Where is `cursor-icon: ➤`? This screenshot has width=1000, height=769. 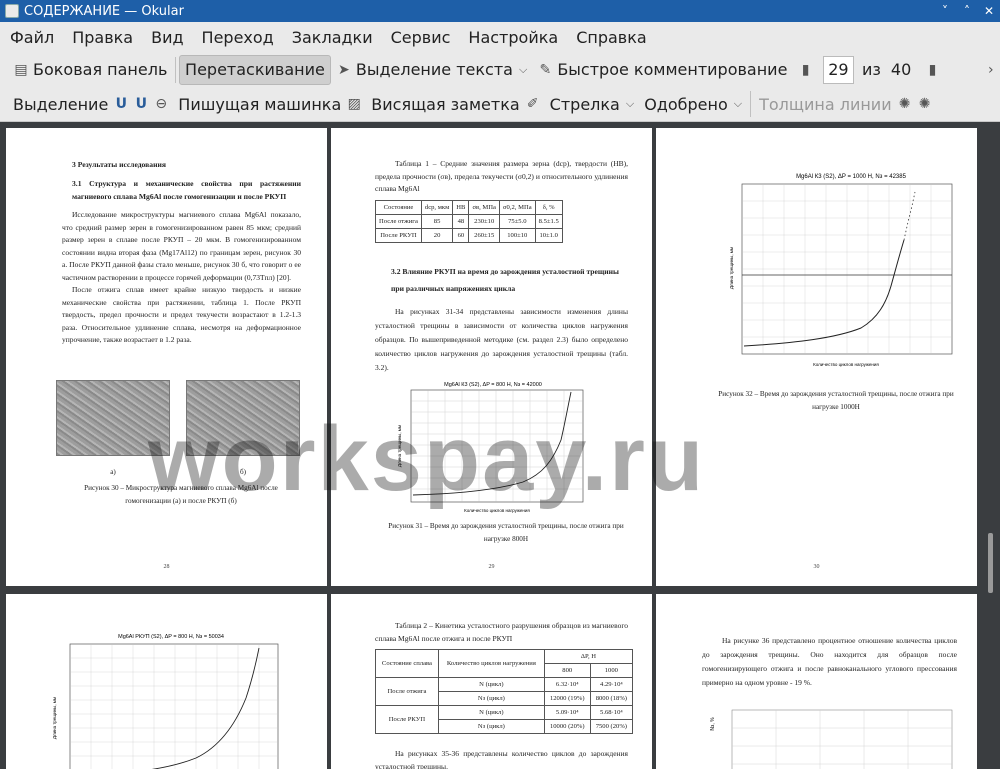 cursor-icon: ➤ is located at coordinates (343, 69).